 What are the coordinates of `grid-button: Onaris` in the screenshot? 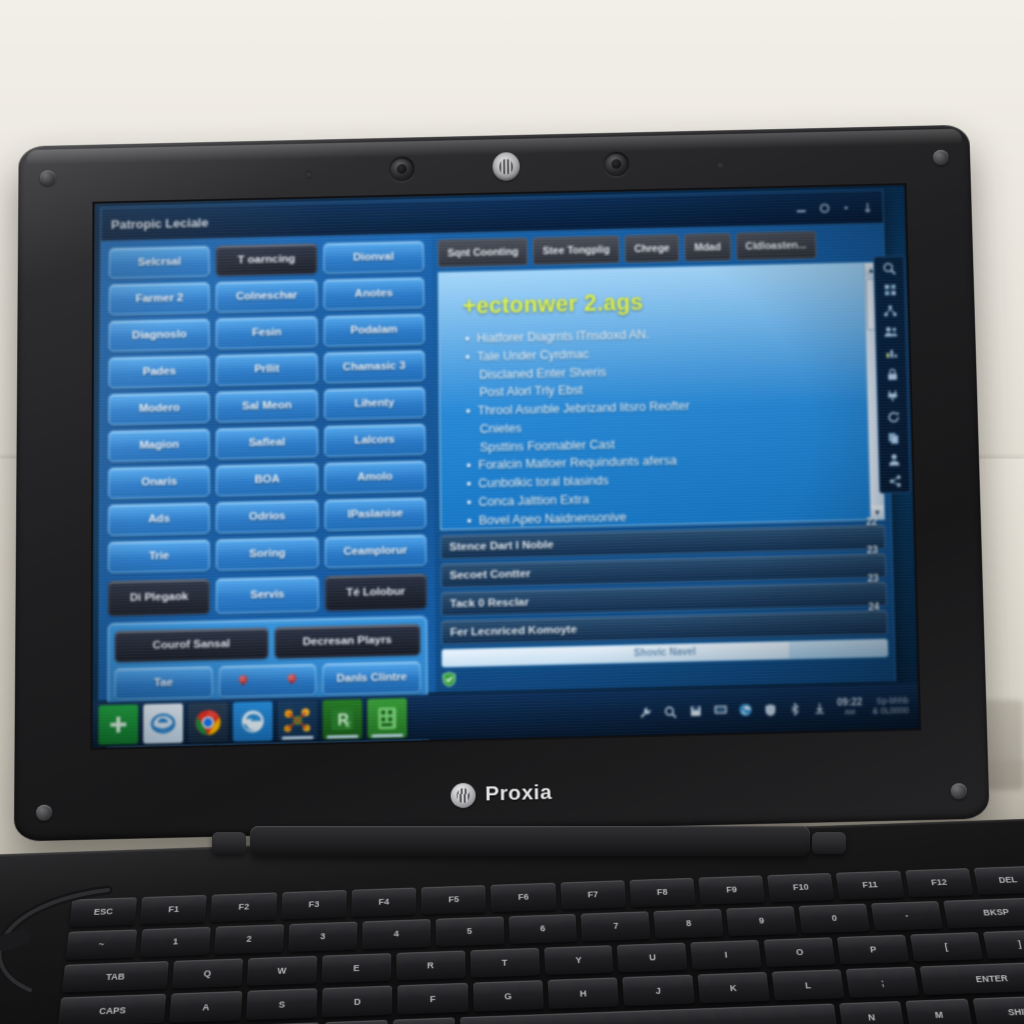 It's located at (159, 482).